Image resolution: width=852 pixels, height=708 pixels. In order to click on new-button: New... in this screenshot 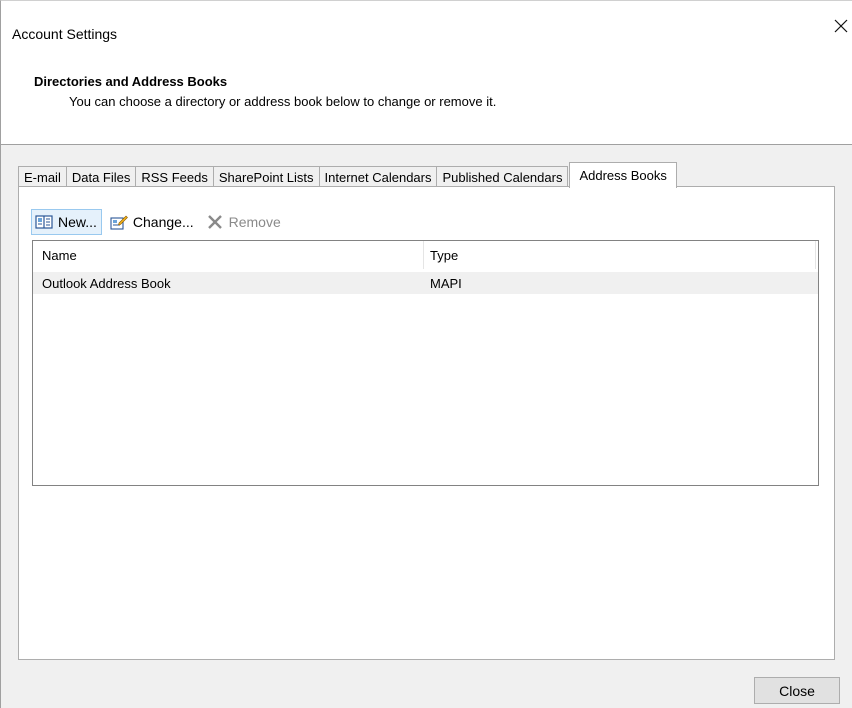, I will do `click(66, 222)`.